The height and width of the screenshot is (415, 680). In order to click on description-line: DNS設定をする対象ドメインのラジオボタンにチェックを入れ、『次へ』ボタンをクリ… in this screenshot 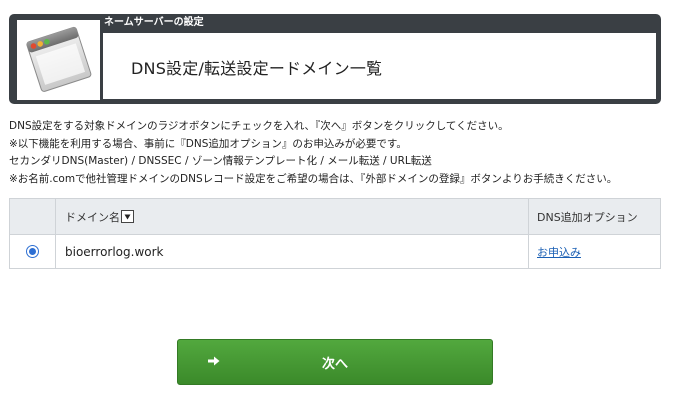, I will do `click(259, 126)`.